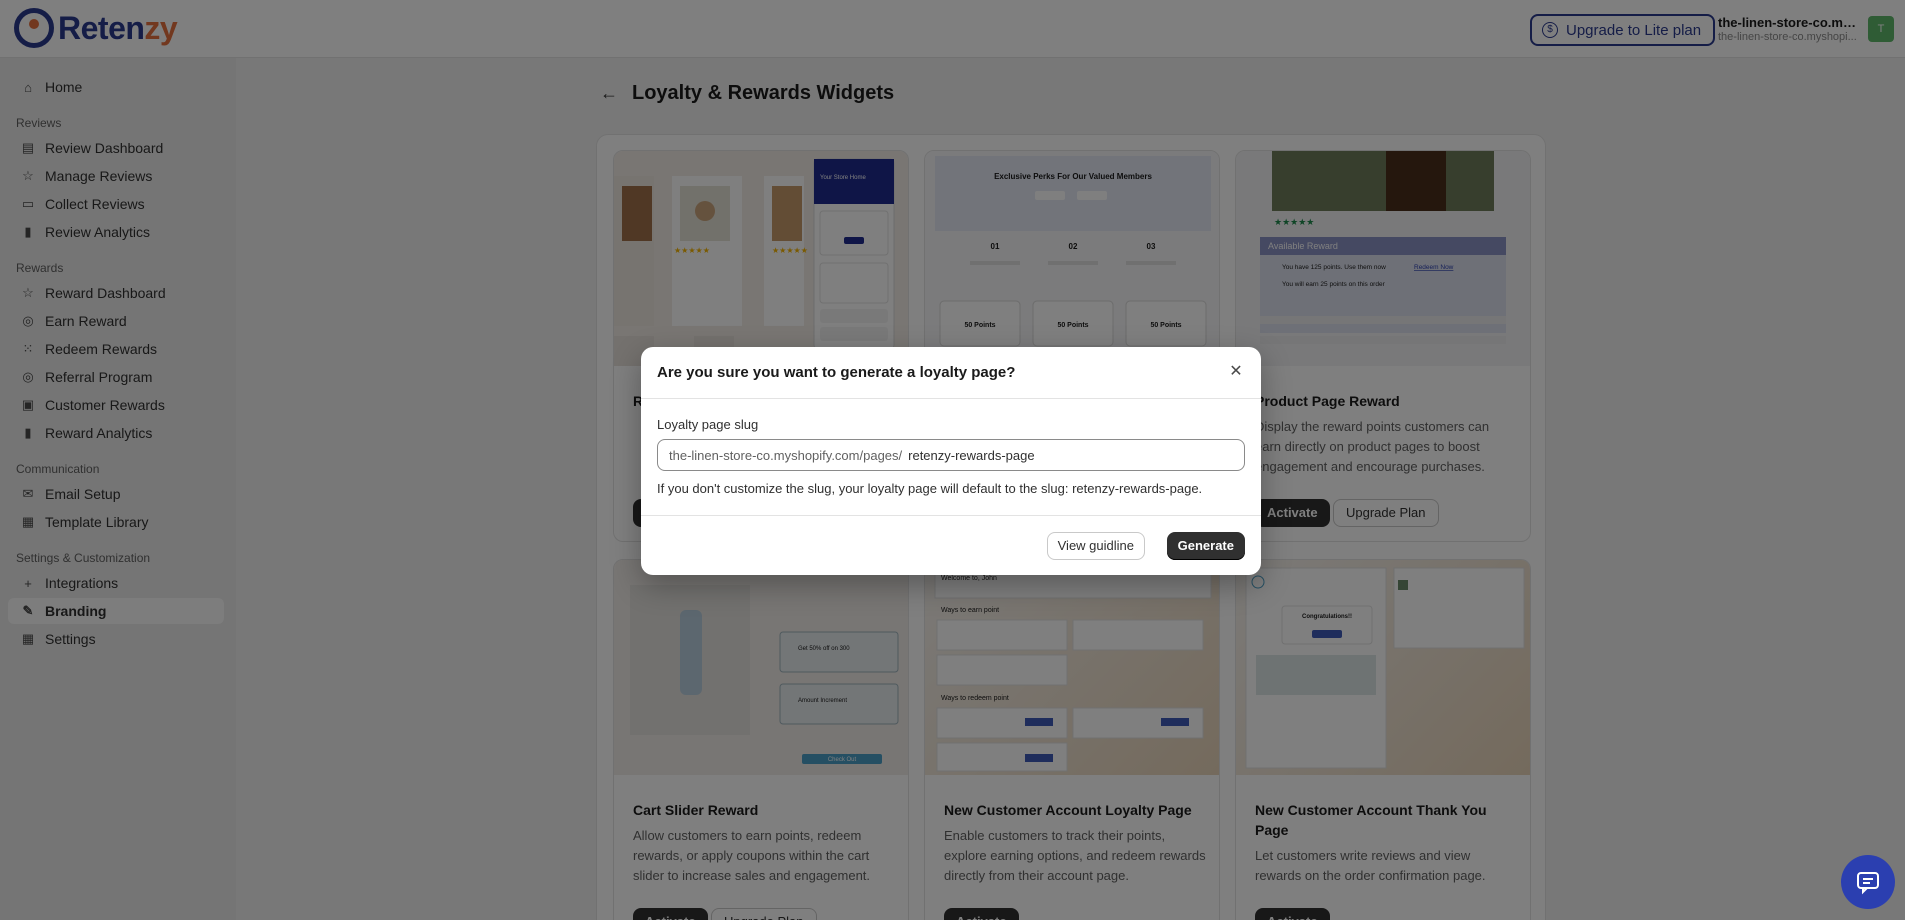  I want to click on slug-field: the-linen-store-co.myshopify.com/pages/, so click(951, 455).